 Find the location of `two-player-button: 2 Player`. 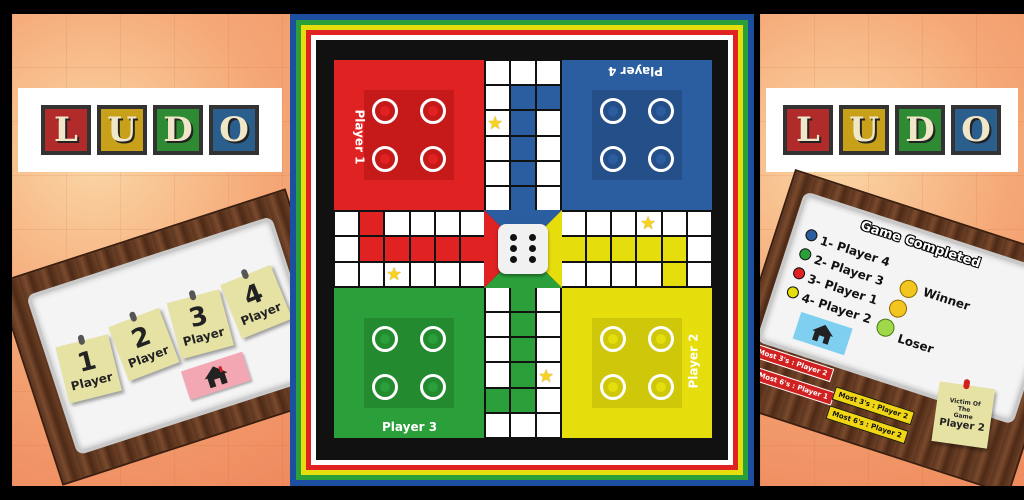

two-player-button: 2 Player is located at coordinates (144, 344).